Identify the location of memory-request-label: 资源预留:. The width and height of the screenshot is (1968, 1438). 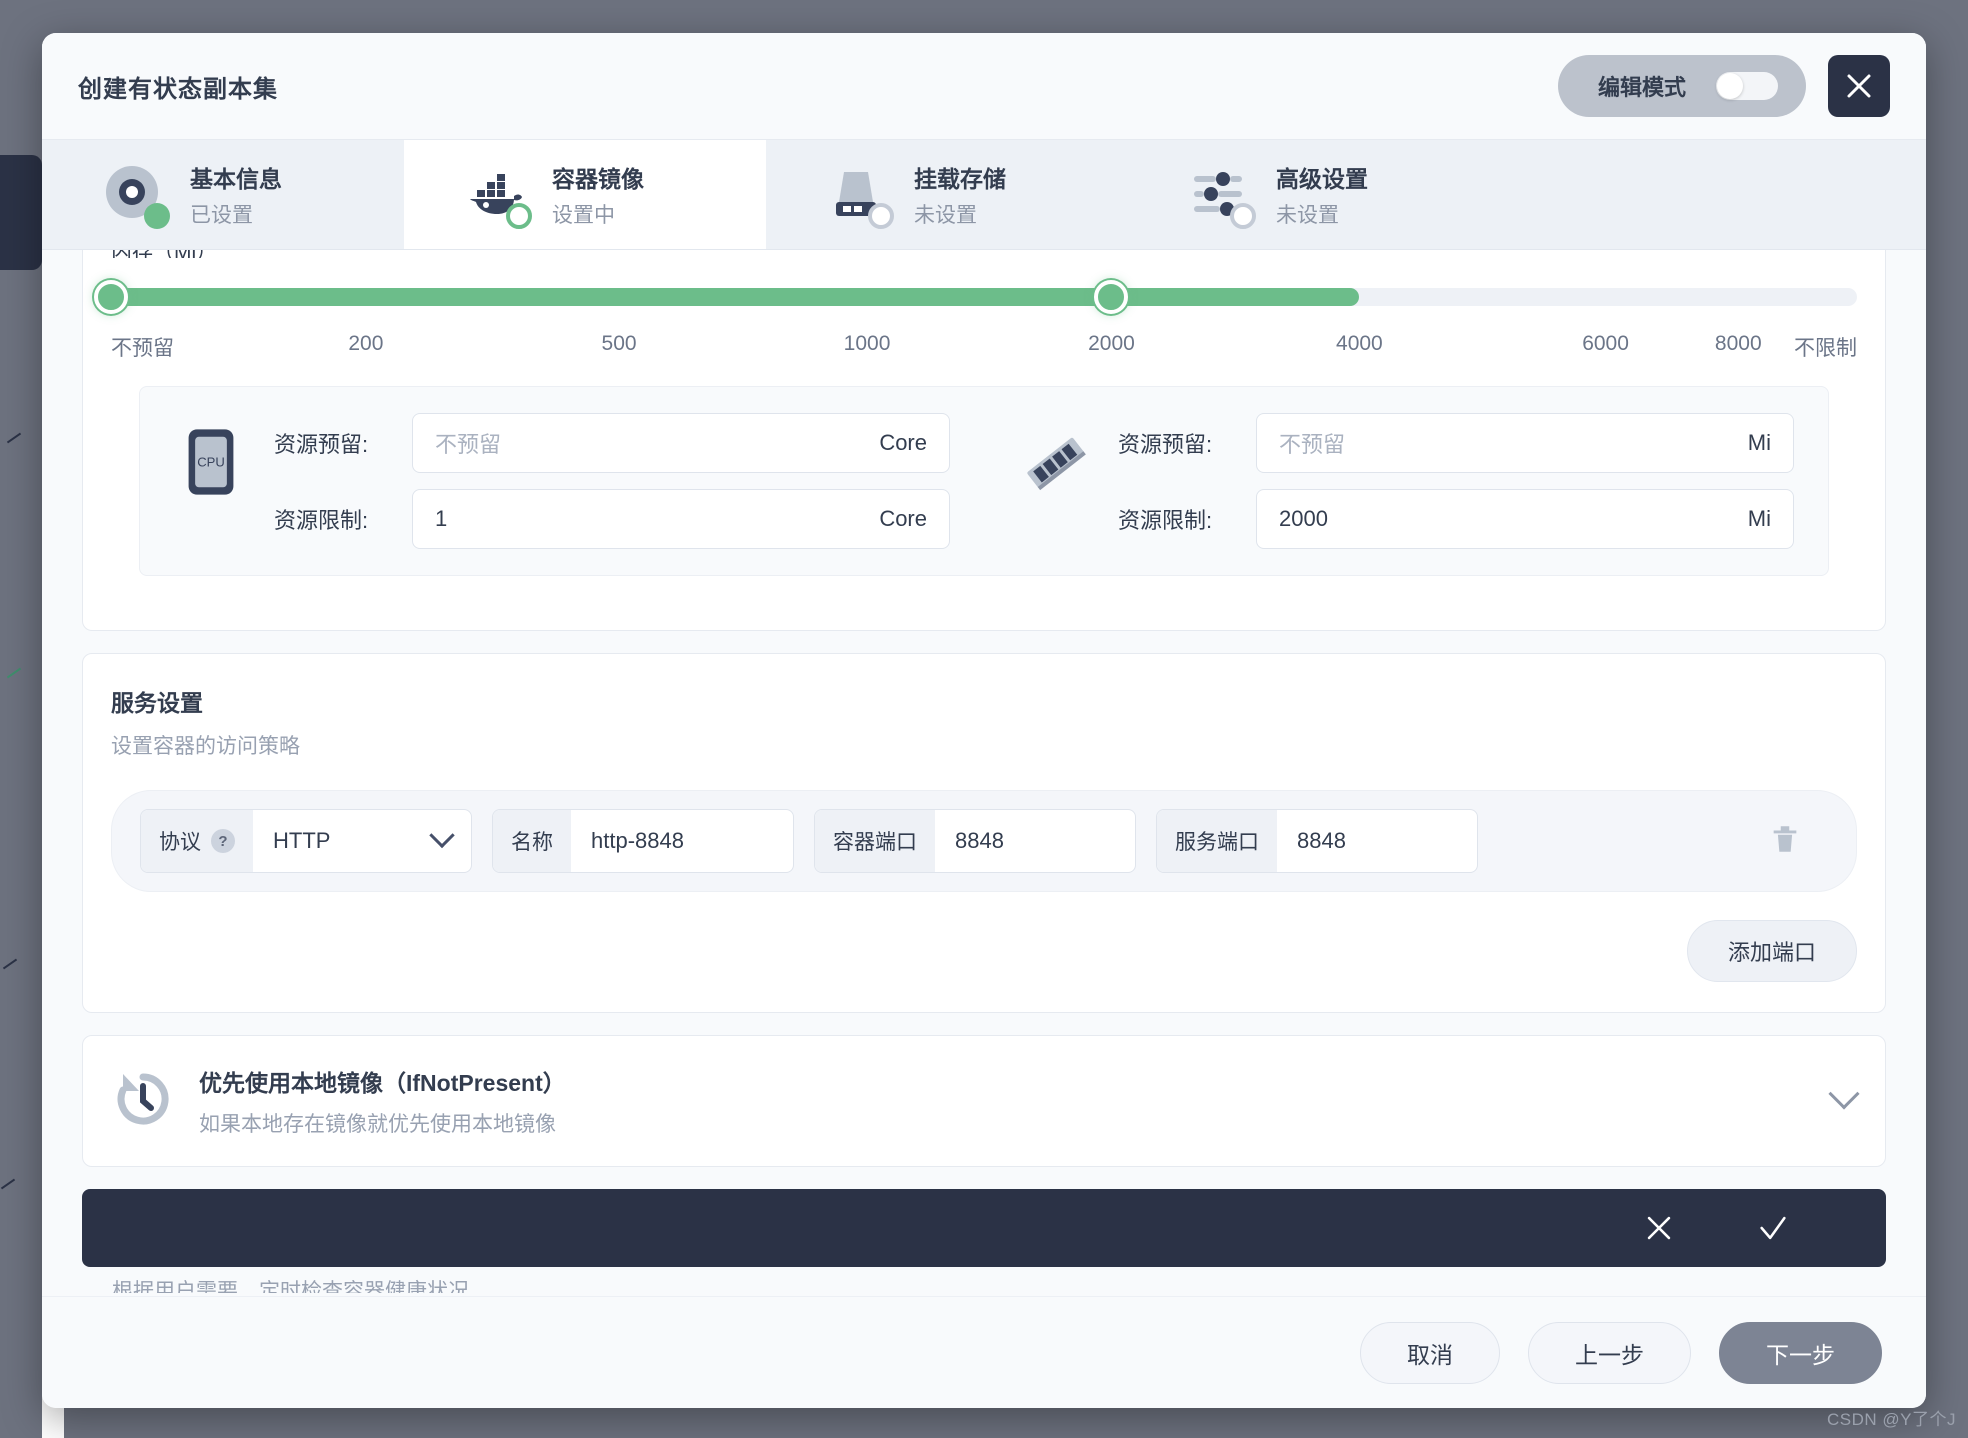
(1165, 444).